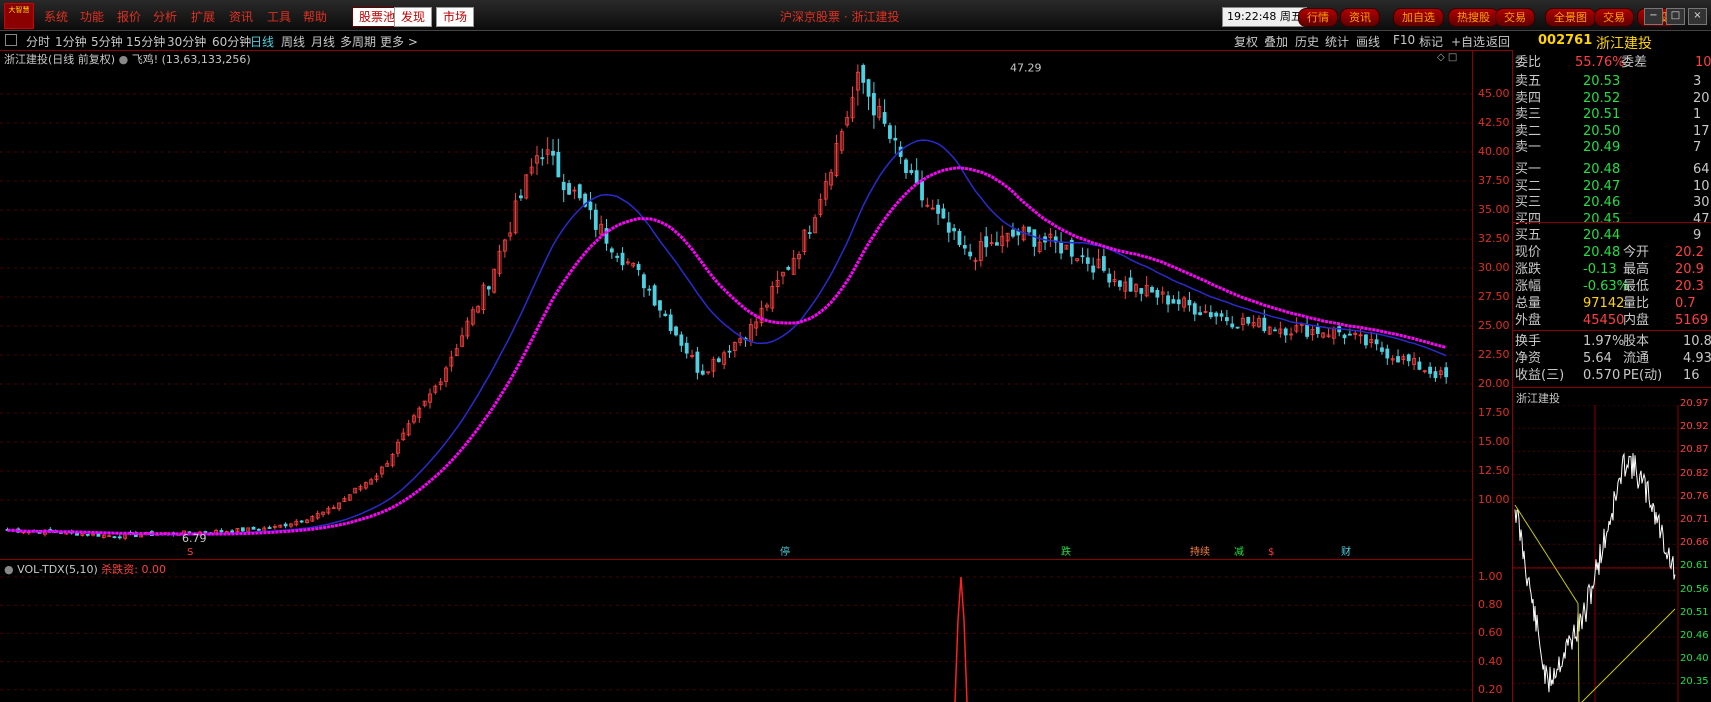 The image size is (1711, 702). I want to click on tab-period-8: 月线, so click(323, 41).